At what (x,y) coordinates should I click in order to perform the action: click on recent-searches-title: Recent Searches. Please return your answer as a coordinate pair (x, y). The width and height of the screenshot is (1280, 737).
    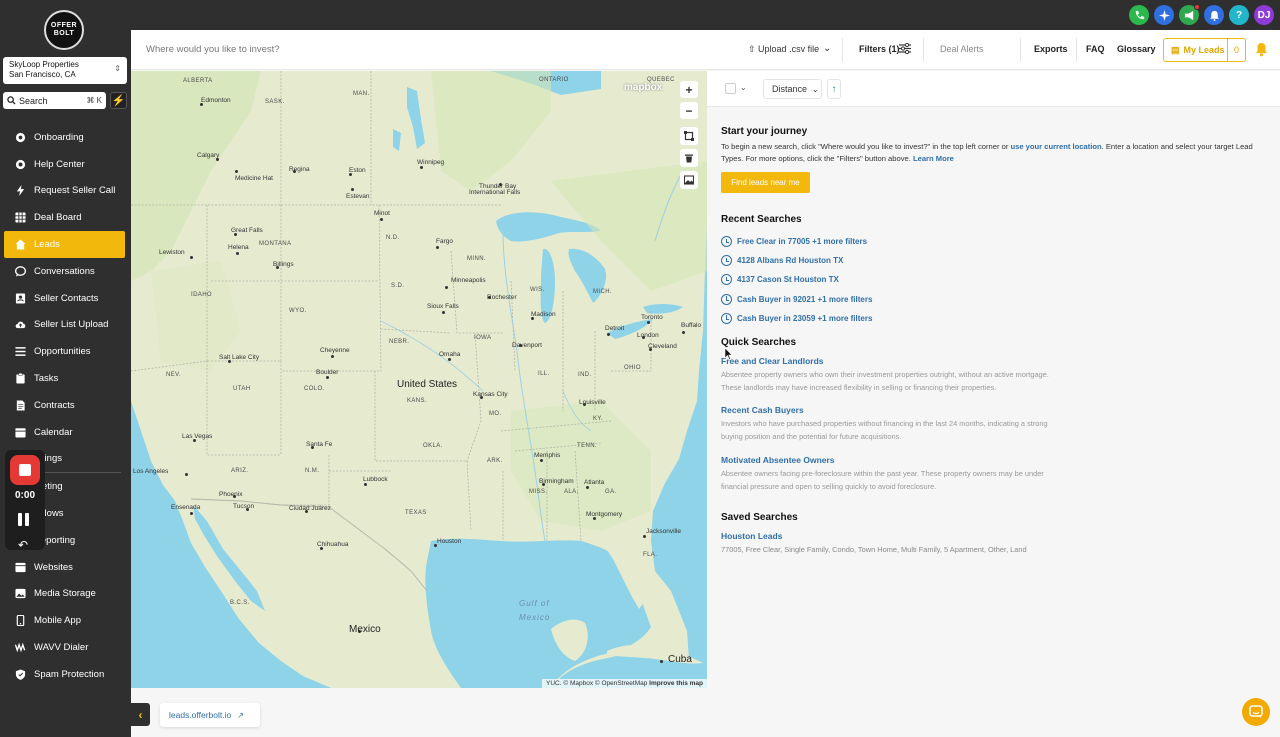
    Looking at the image, I should click on (761, 219).